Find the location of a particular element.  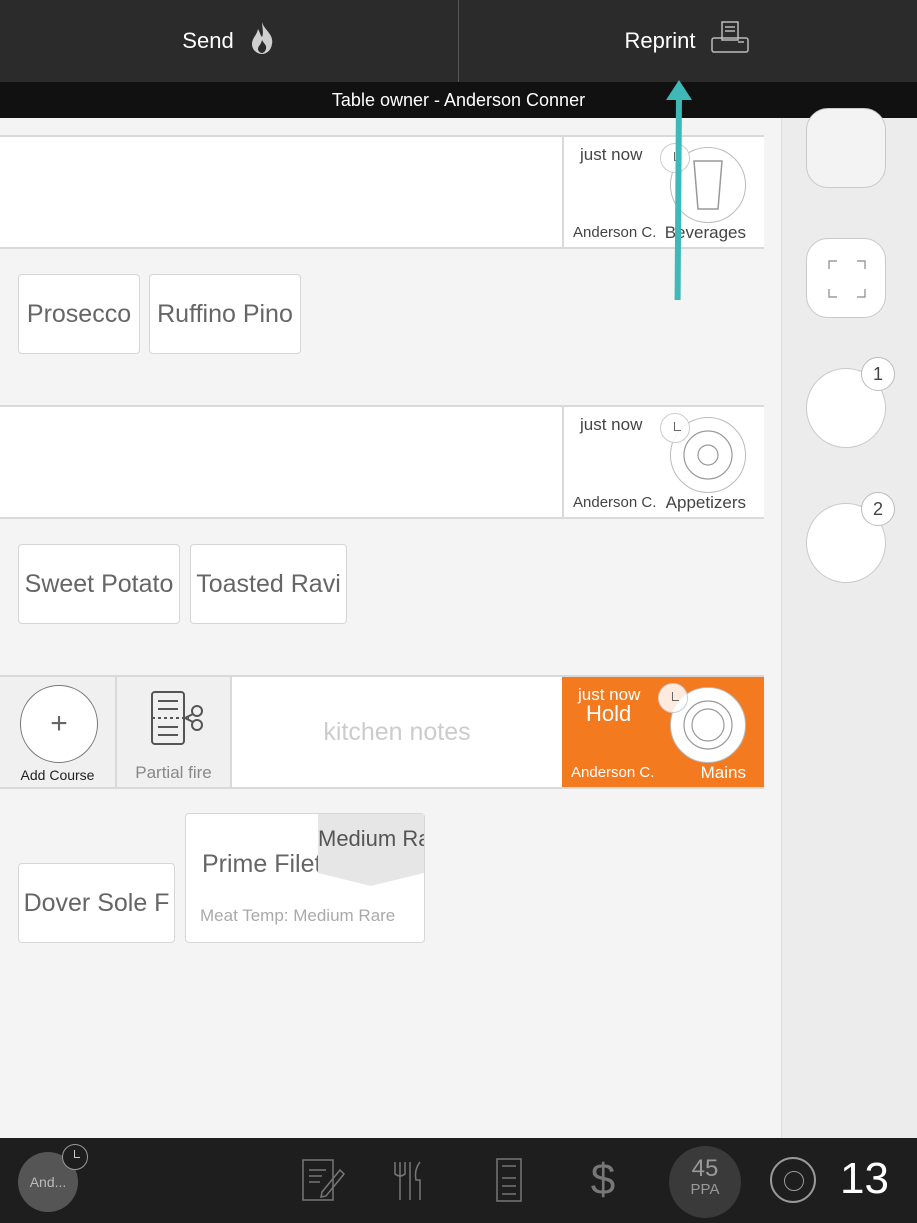

menu-item: Prosecco is located at coordinates (79, 314).